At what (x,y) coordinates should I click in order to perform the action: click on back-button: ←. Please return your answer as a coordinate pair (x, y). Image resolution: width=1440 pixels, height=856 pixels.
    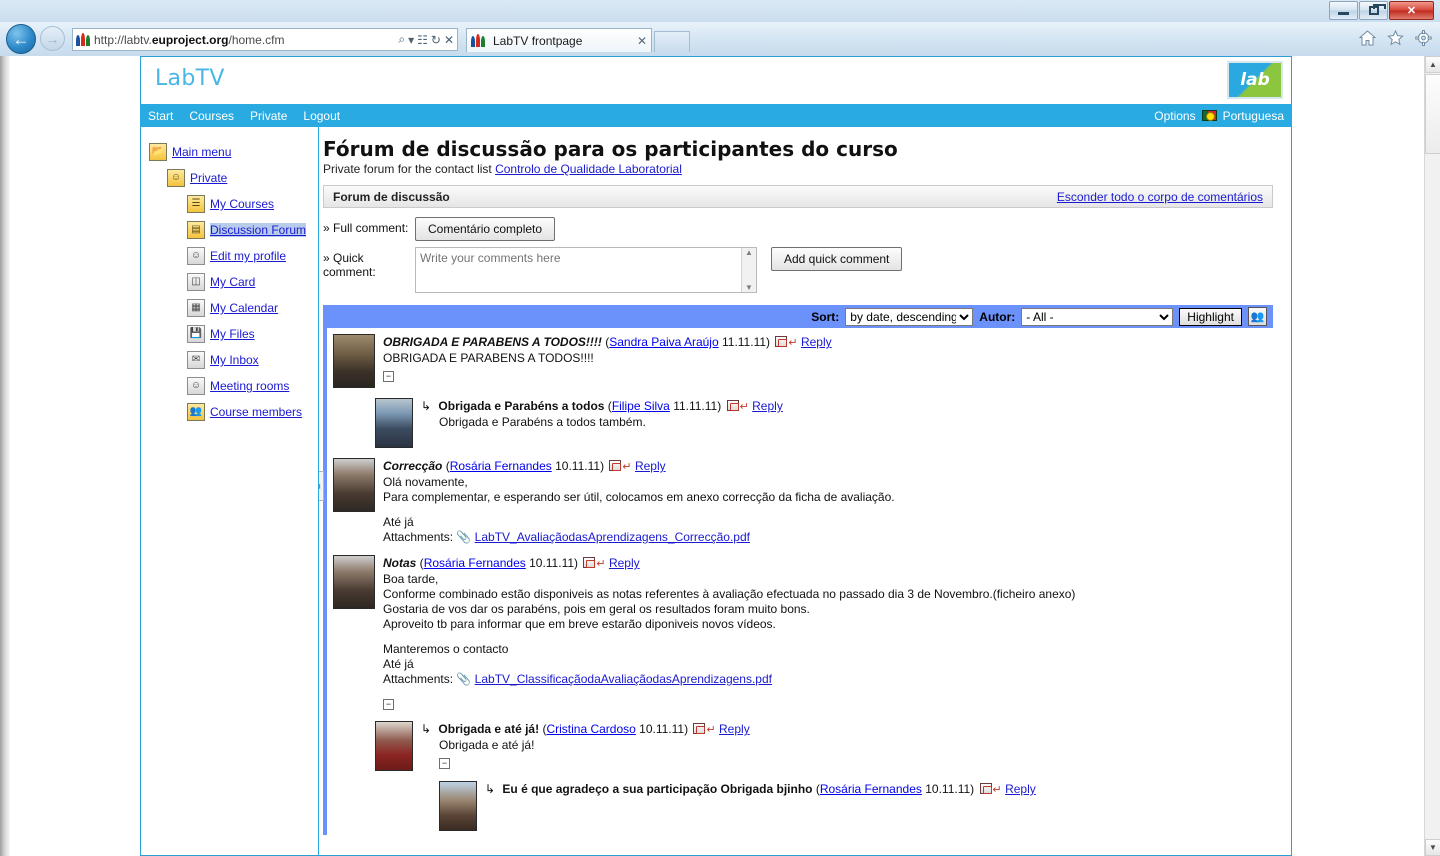
    Looking at the image, I should click on (21, 39).